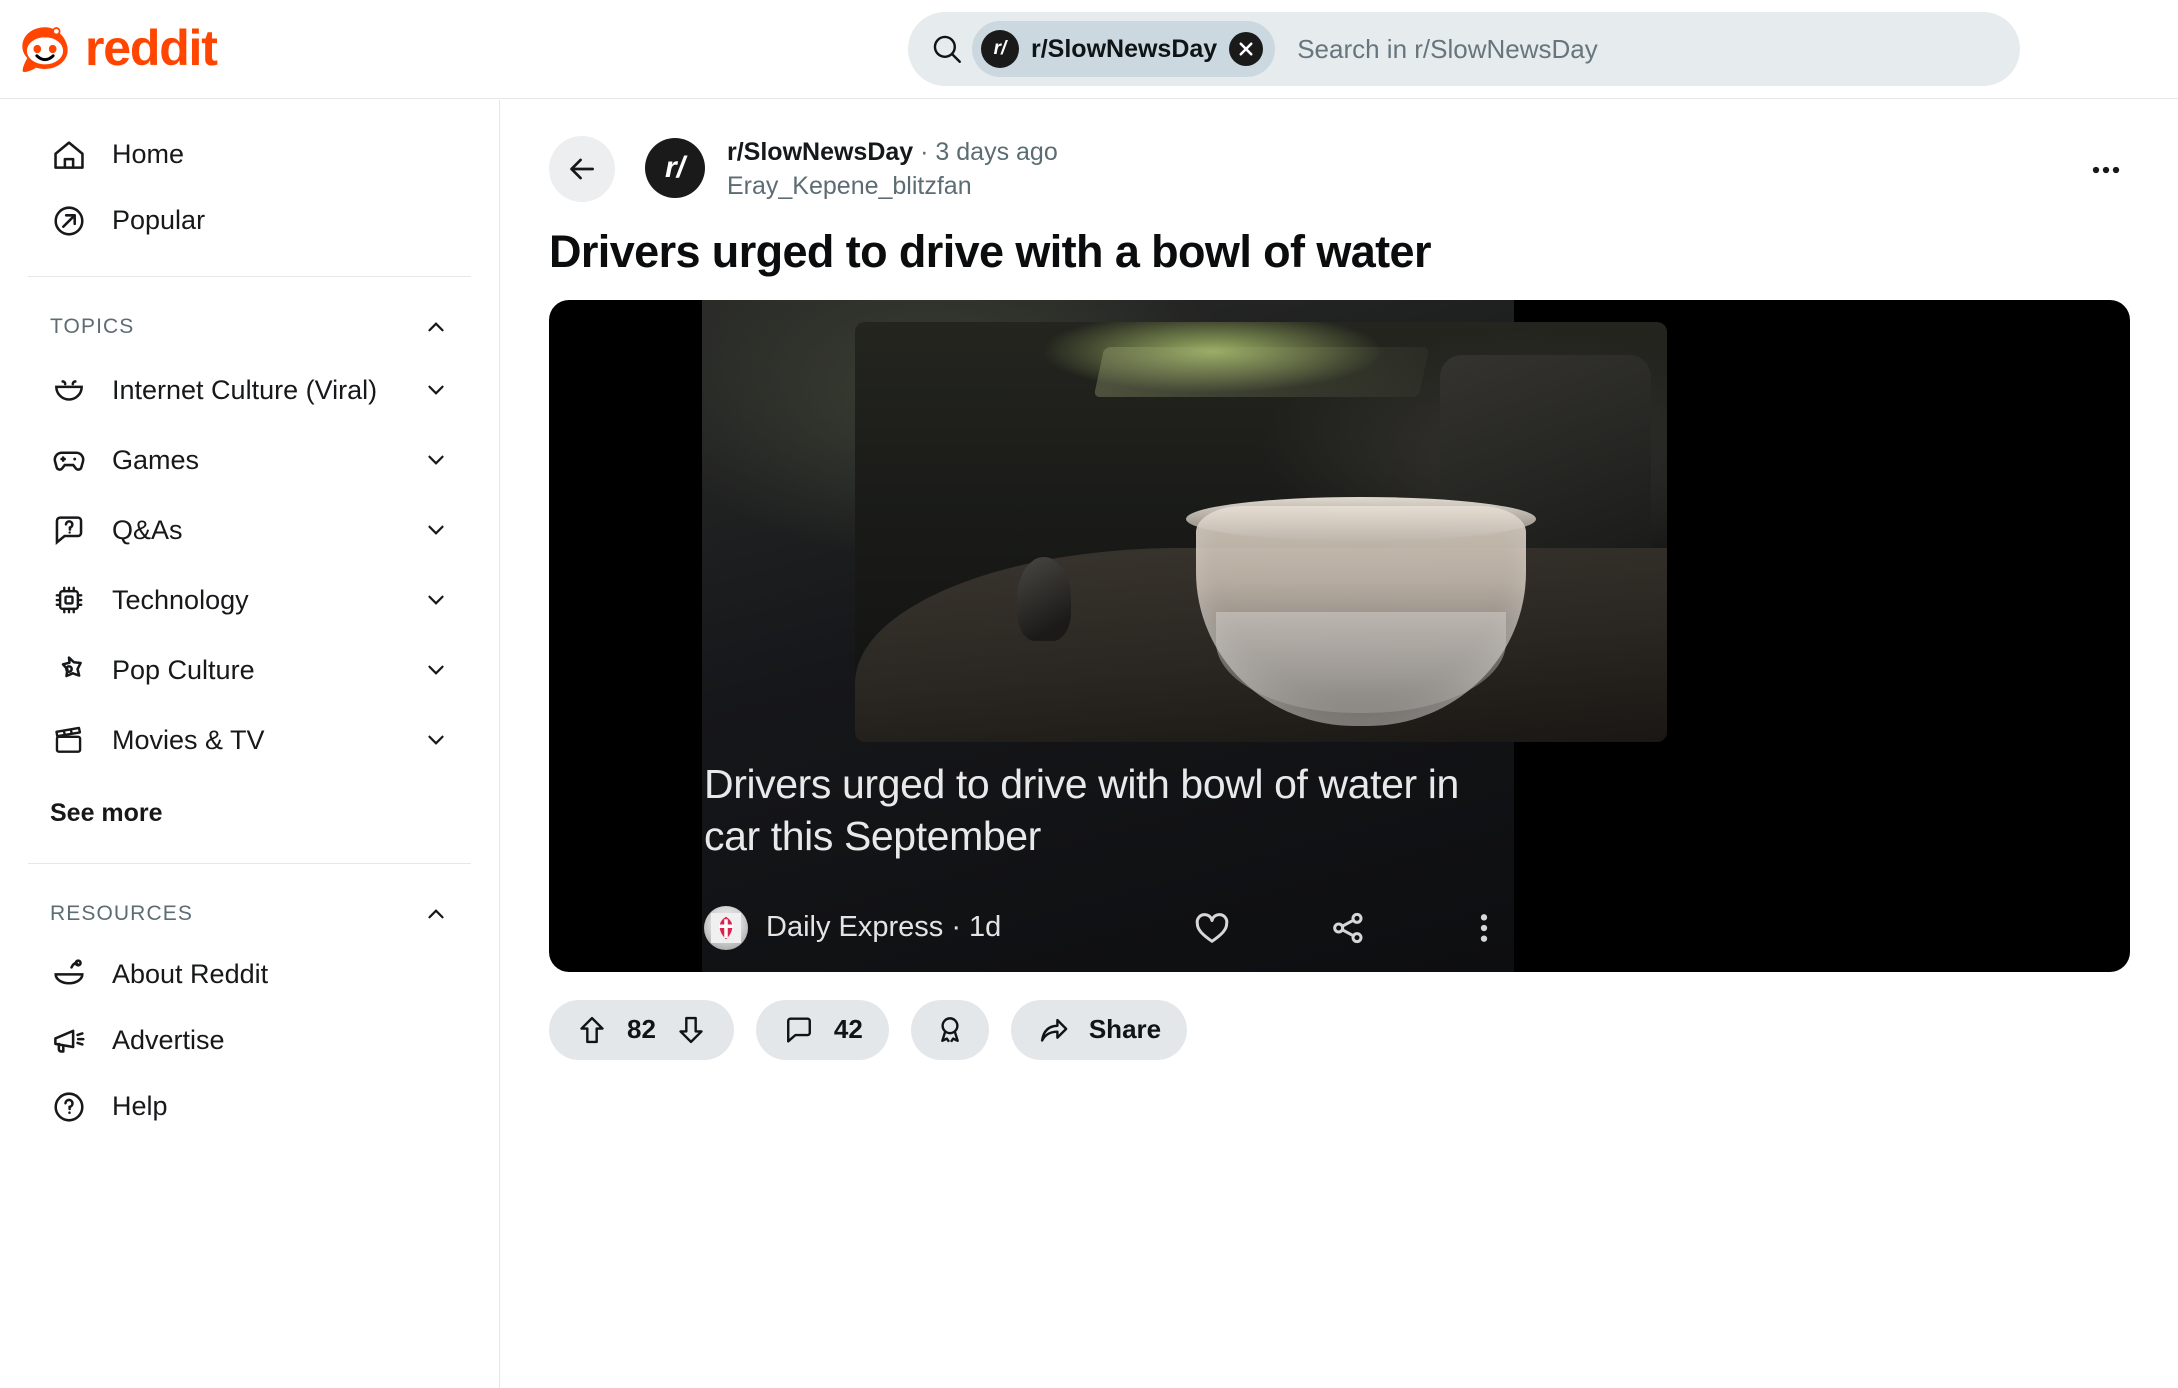  What do you see at coordinates (45, 49) in the screenshot?
I see `reddit-snoo-icon` at bounding box center [45, 49].